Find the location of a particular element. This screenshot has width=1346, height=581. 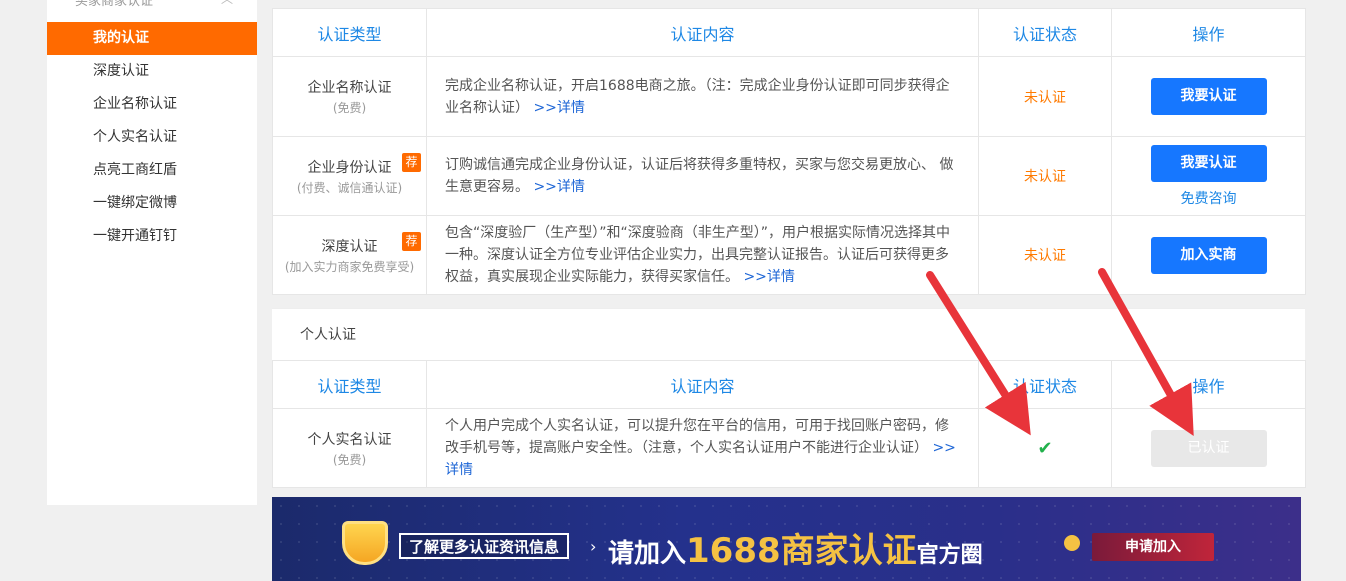

cert-type-label: 企业身份认证 is located at coordinates (349, 167).